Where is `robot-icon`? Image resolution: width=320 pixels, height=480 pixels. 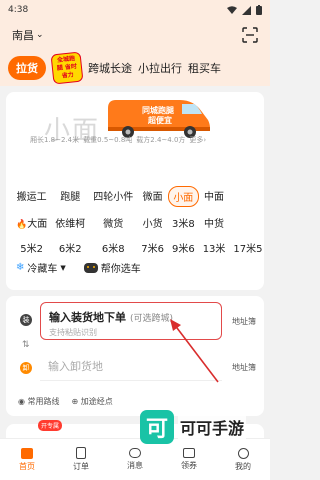
robot-icon is located at coordinates (90, 267).